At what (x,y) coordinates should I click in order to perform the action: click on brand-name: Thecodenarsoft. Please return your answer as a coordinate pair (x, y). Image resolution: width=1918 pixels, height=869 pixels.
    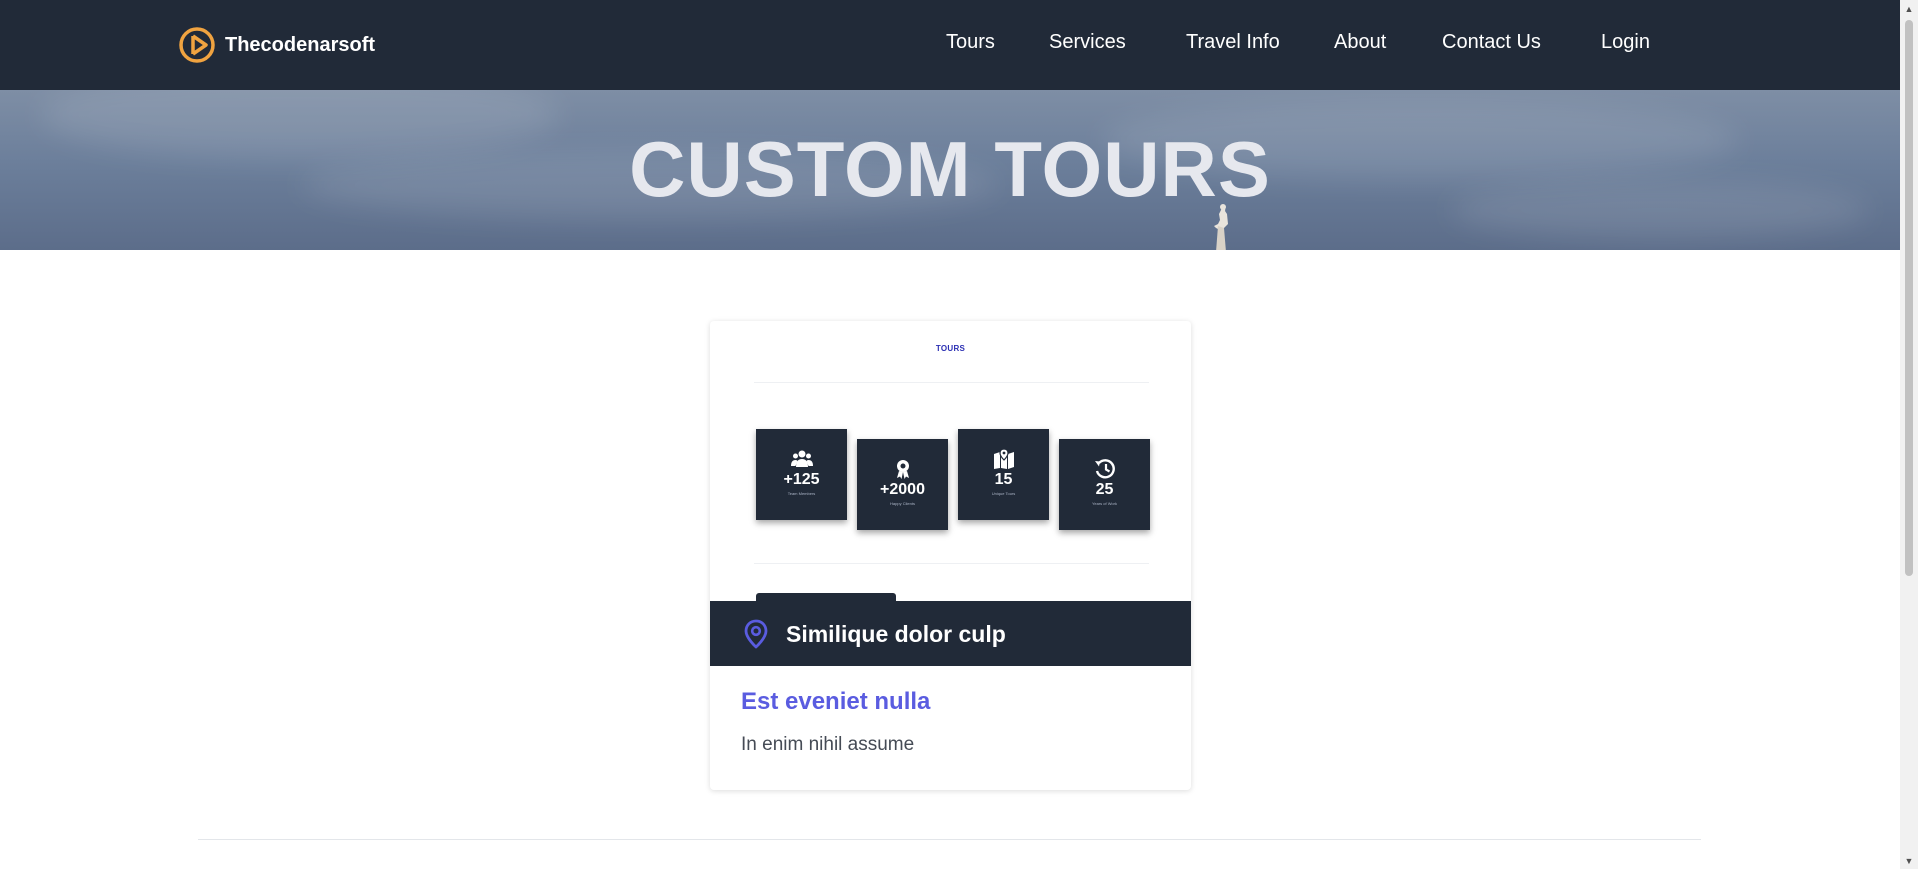
    Looking at the image, I should click on (300, 44).